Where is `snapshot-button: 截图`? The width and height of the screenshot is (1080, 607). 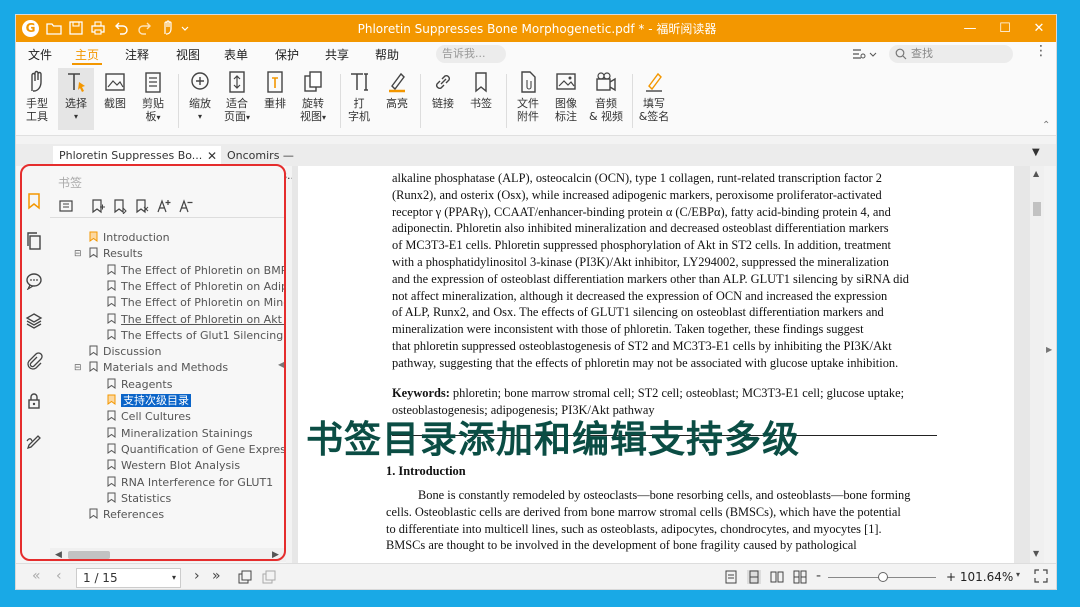
snapshot-button: 截图 is located at coordinates (115, 90).